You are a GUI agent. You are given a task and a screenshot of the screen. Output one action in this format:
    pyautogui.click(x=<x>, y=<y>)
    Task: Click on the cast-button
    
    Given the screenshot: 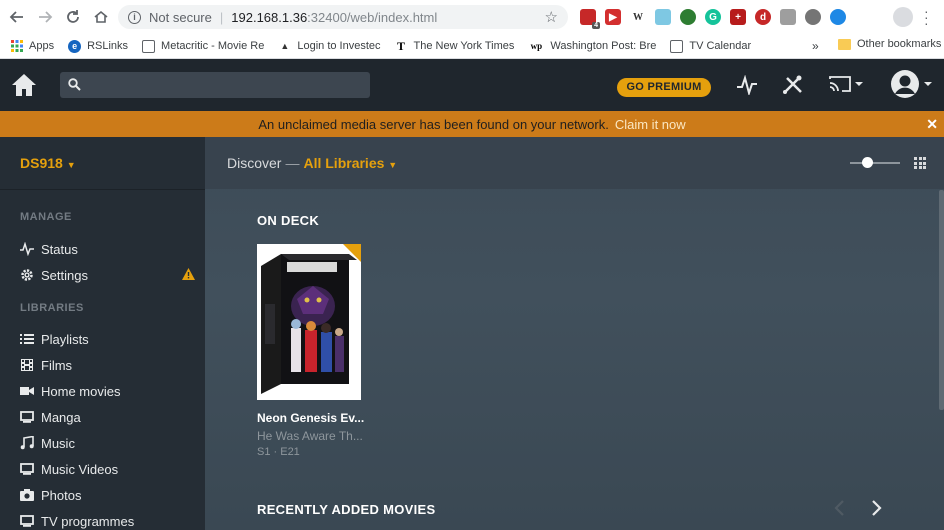 What is the action you would take?
    pyautogui.click(x=847, y=87)
    